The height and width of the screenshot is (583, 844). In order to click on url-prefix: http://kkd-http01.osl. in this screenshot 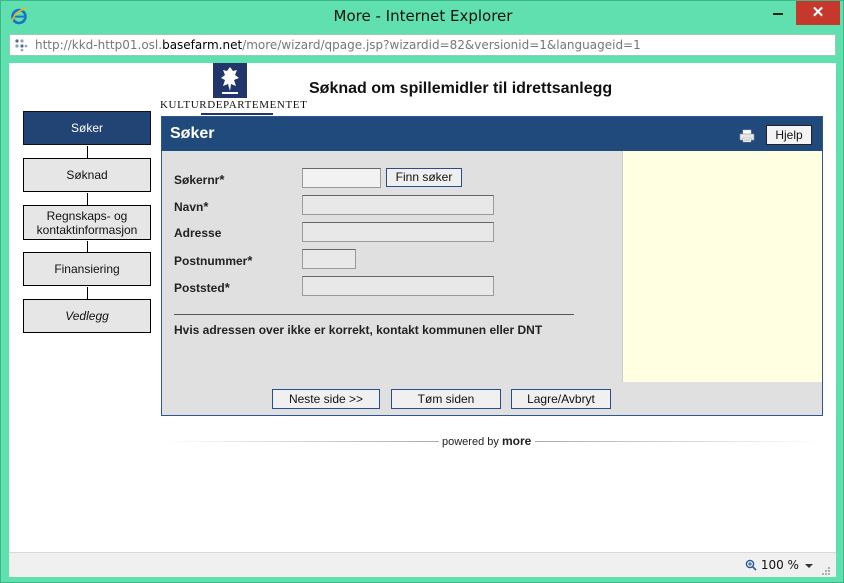, I will do `click(99, 45)`.